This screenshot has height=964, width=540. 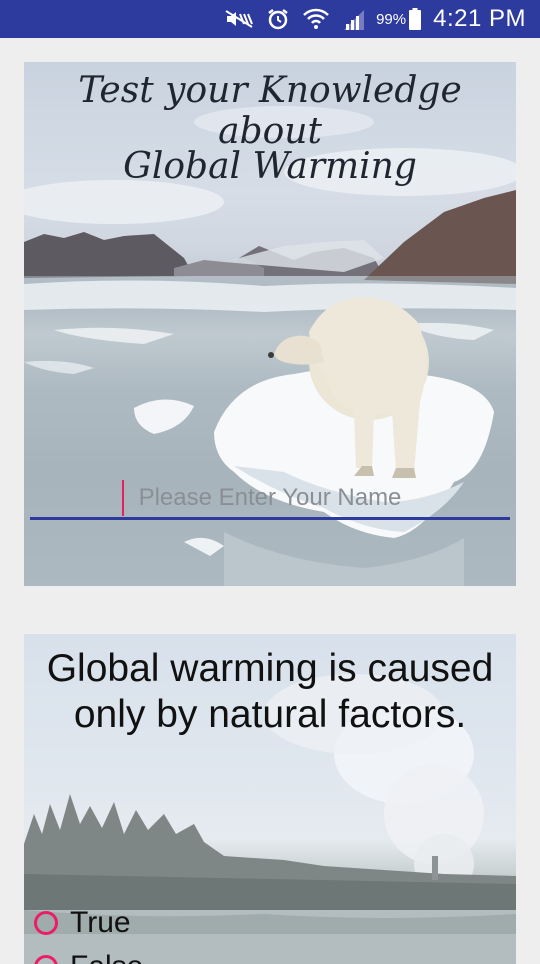 I want to click on quiz-title-line2: Global Warming, so click(x=270, y=166).